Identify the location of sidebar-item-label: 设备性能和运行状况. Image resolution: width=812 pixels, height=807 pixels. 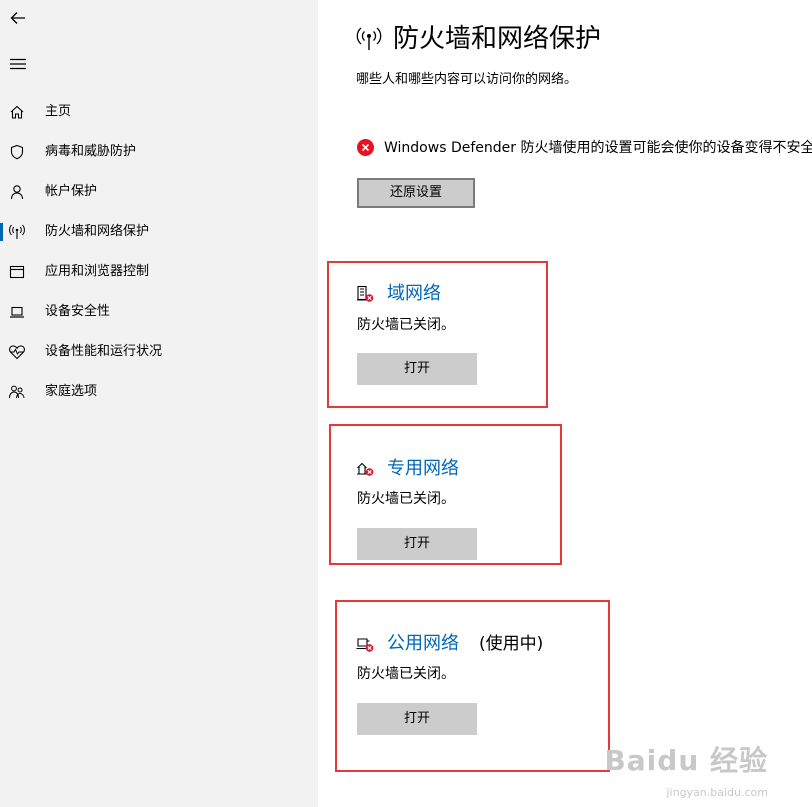
(104, 351).